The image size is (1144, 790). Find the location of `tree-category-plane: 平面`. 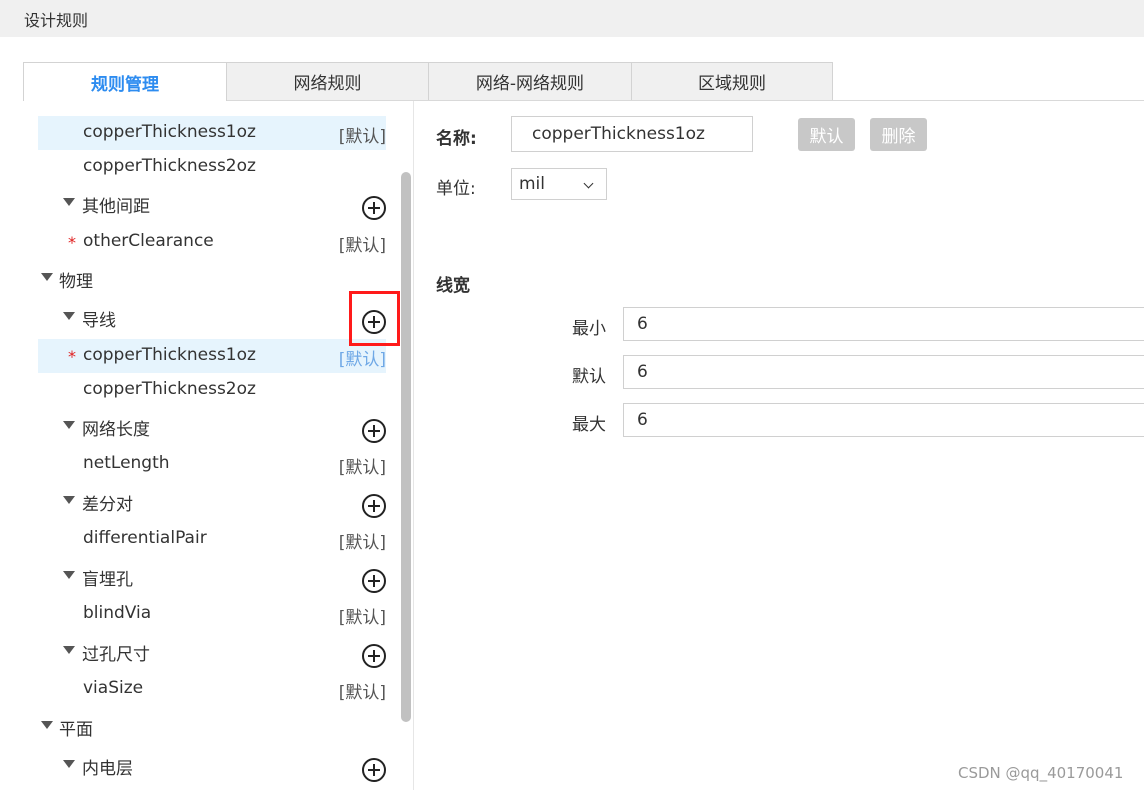

tree-category-plane: 平面 is located at coordinates (212, 726).